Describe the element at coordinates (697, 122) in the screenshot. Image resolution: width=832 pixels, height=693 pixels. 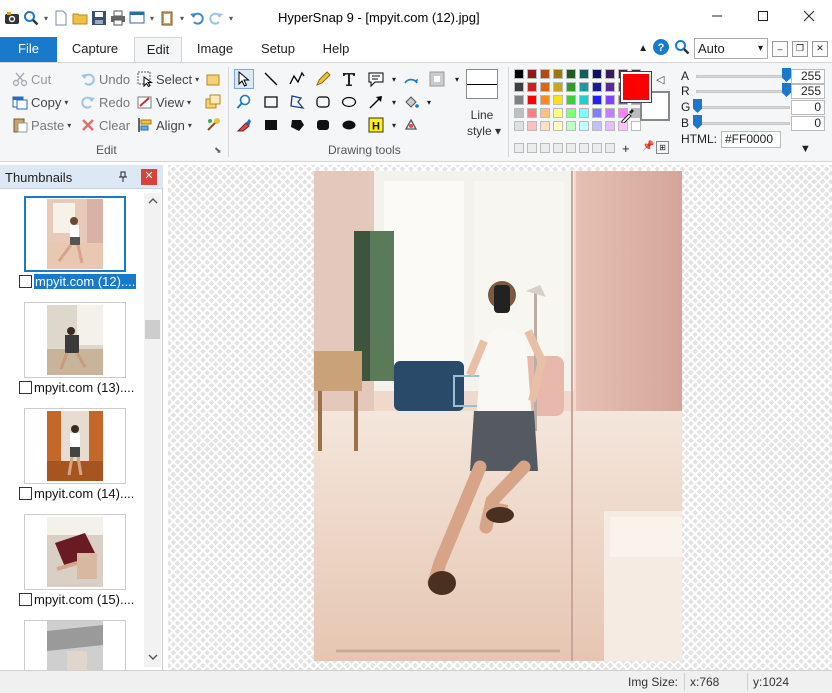
I see `blue-slider-thumb` at that location.